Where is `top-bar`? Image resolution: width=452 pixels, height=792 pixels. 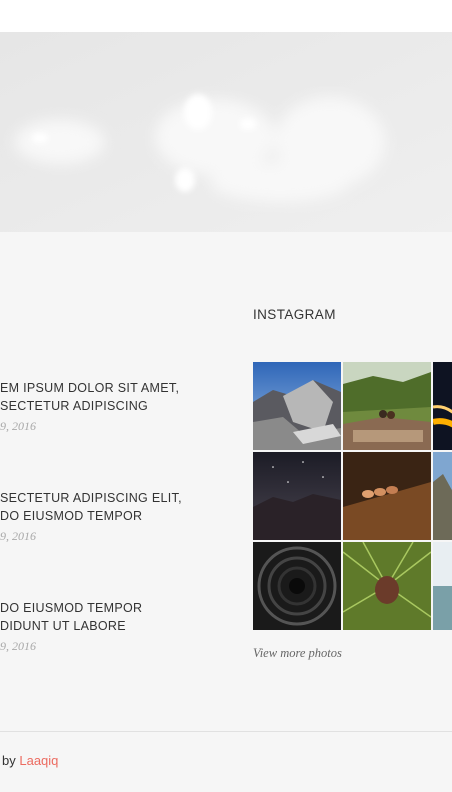 top-bar is located at coordinates (226, 16).